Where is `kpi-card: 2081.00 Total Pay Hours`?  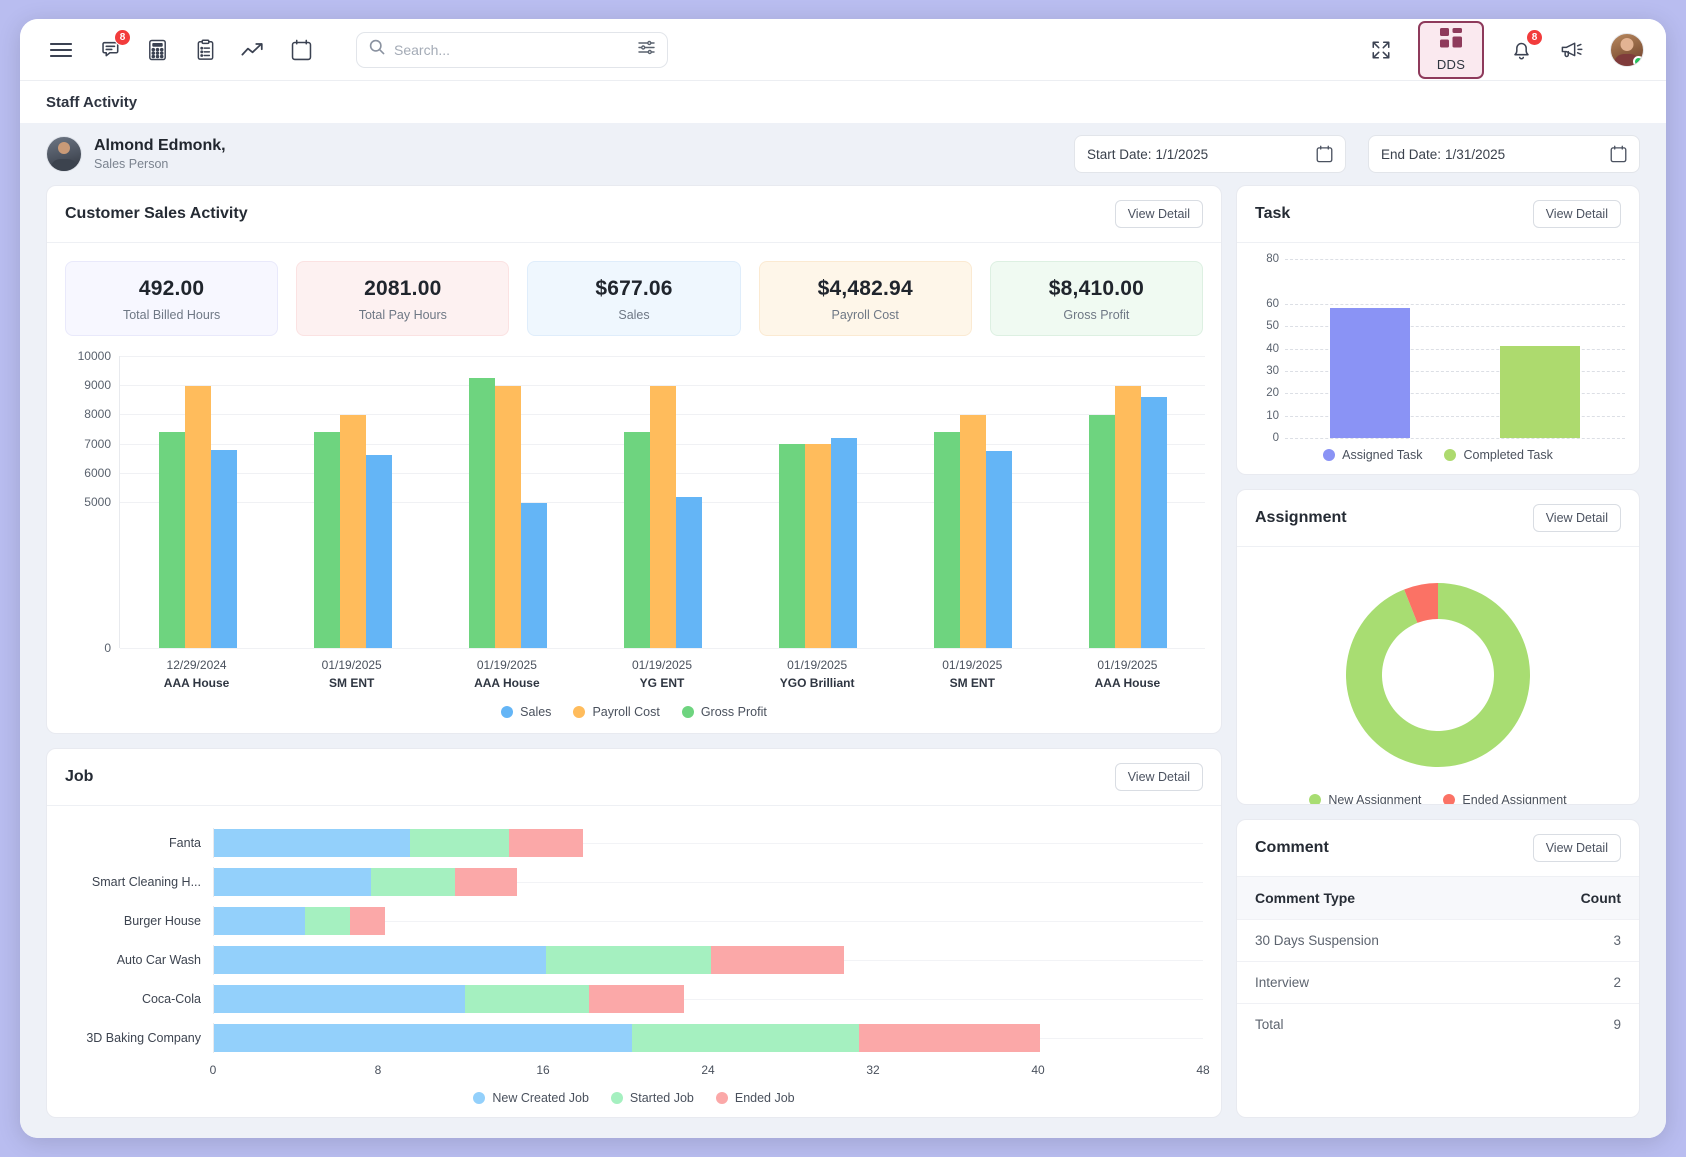
kpi-card: 2081.00 Total Pay Hours is located at coordinates (403, 298).